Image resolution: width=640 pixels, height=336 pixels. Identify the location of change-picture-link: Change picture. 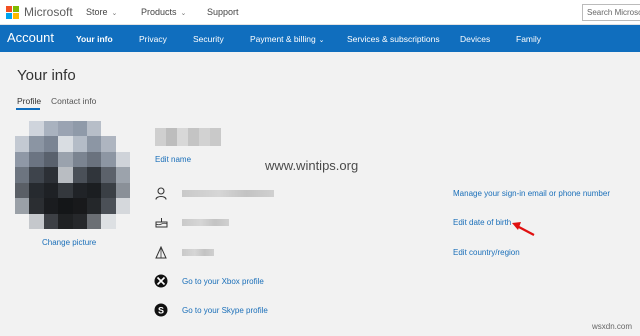
(69, 242).